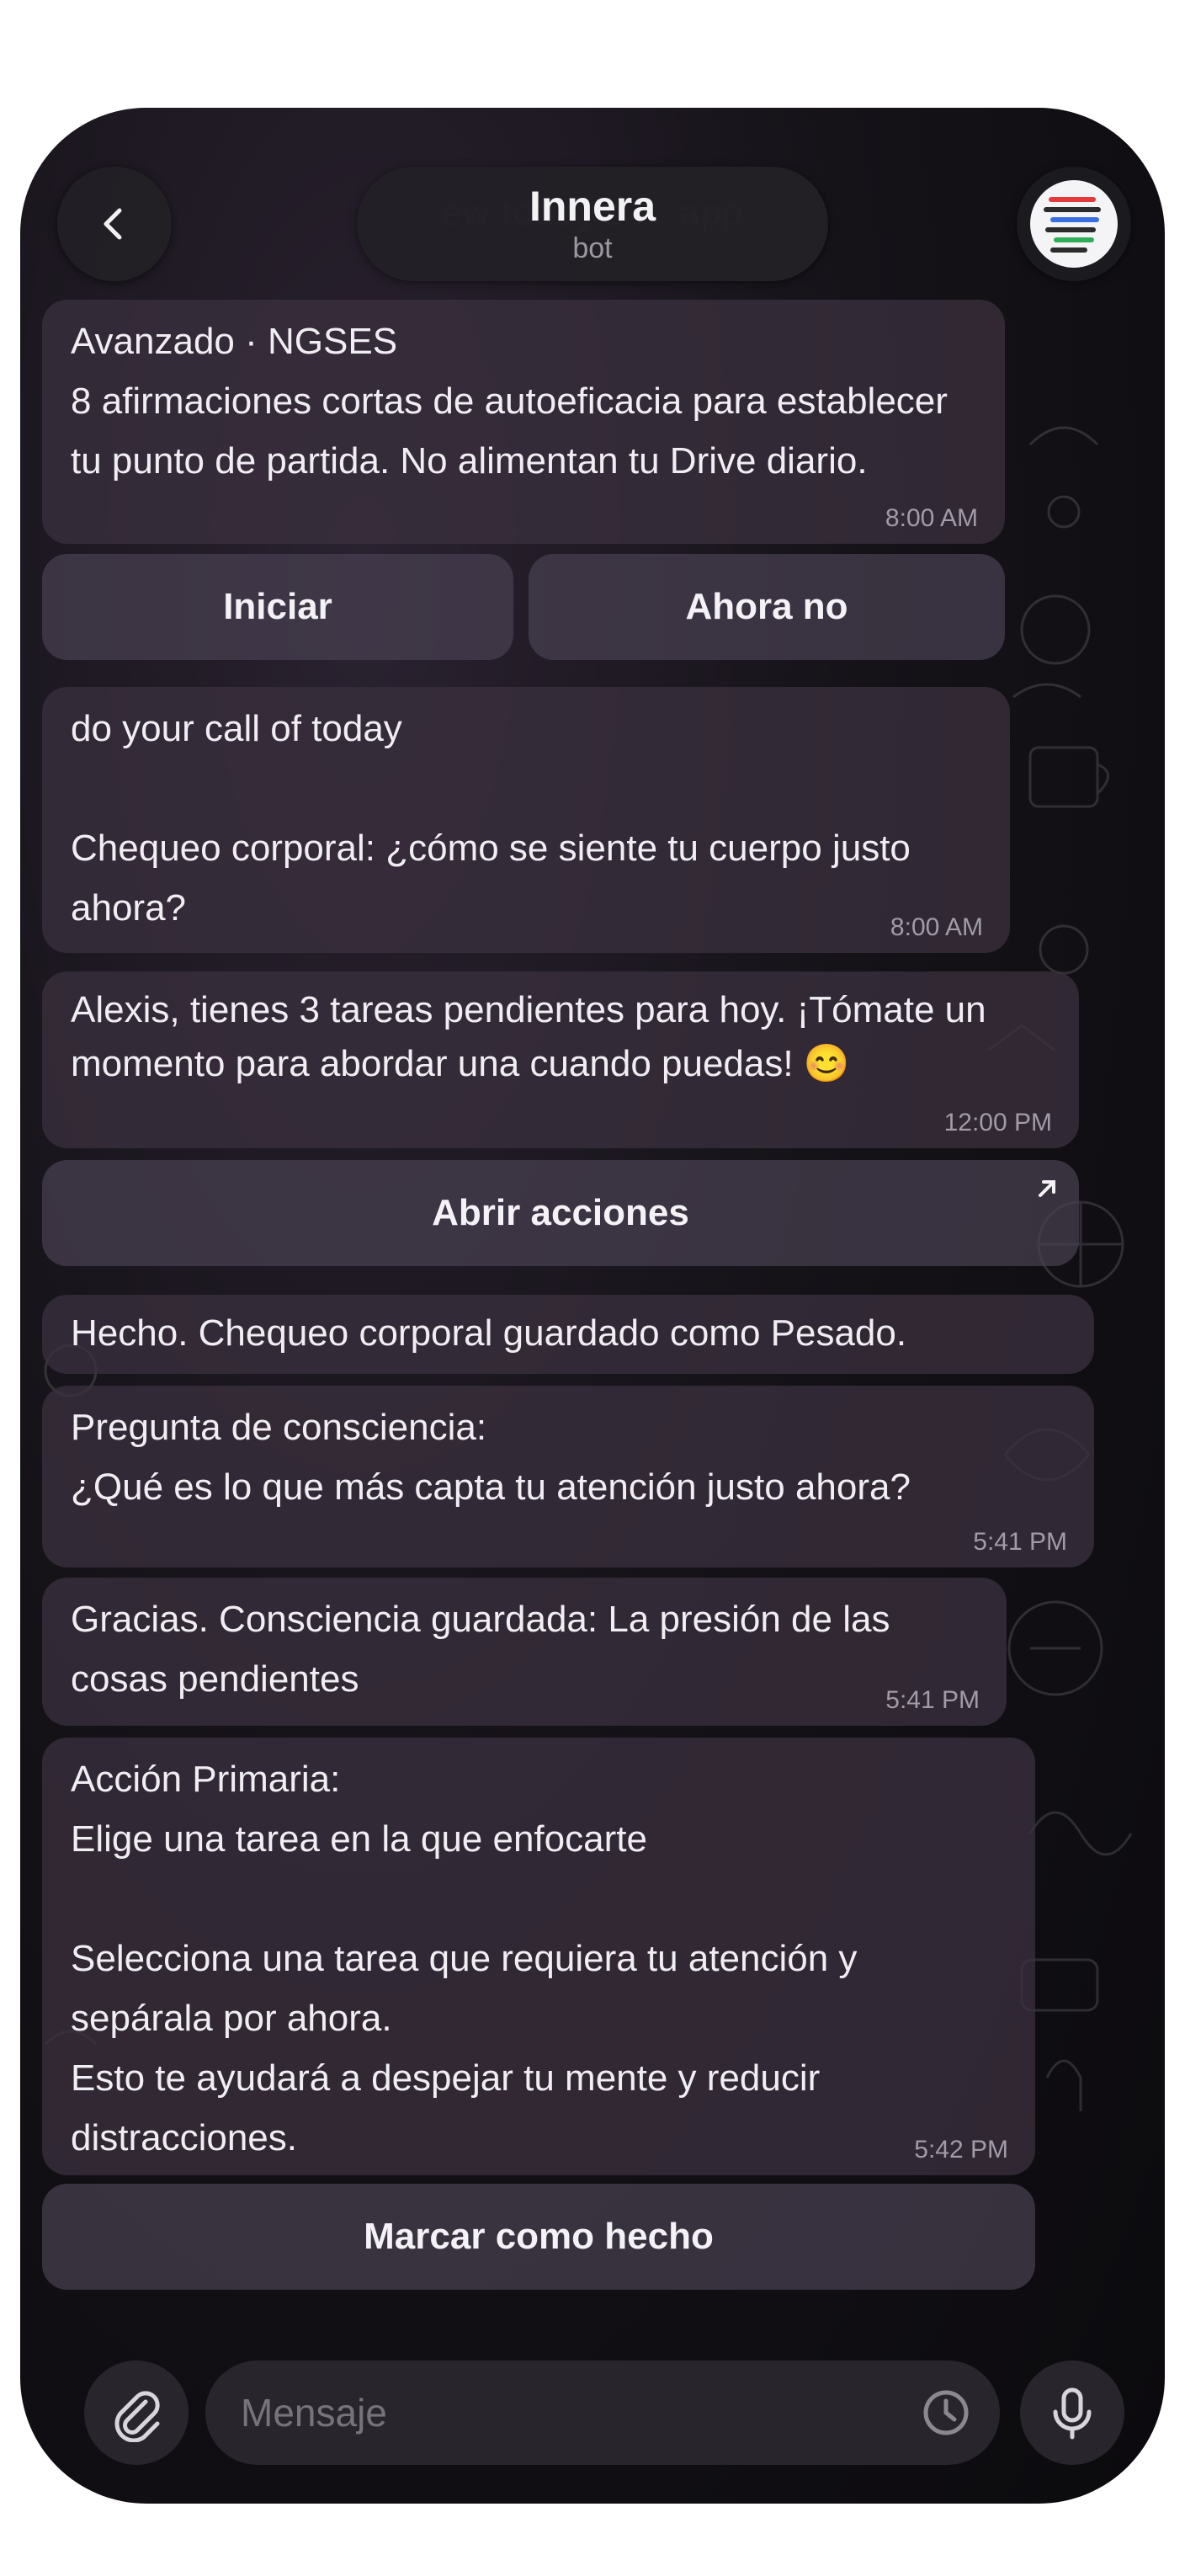 This screenshot has height=2576, width=1185. I want to click on bot-logo-icon, so click(1074, 224).